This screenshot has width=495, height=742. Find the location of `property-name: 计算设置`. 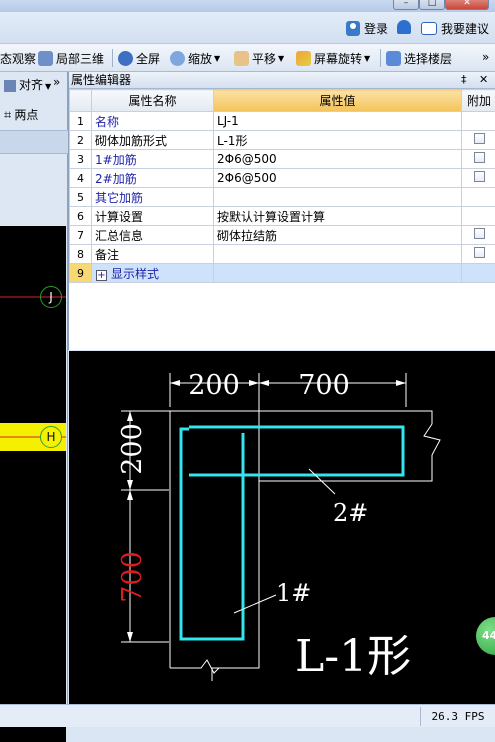

property-name: 计算设置 is located at coordinates (153, 216).